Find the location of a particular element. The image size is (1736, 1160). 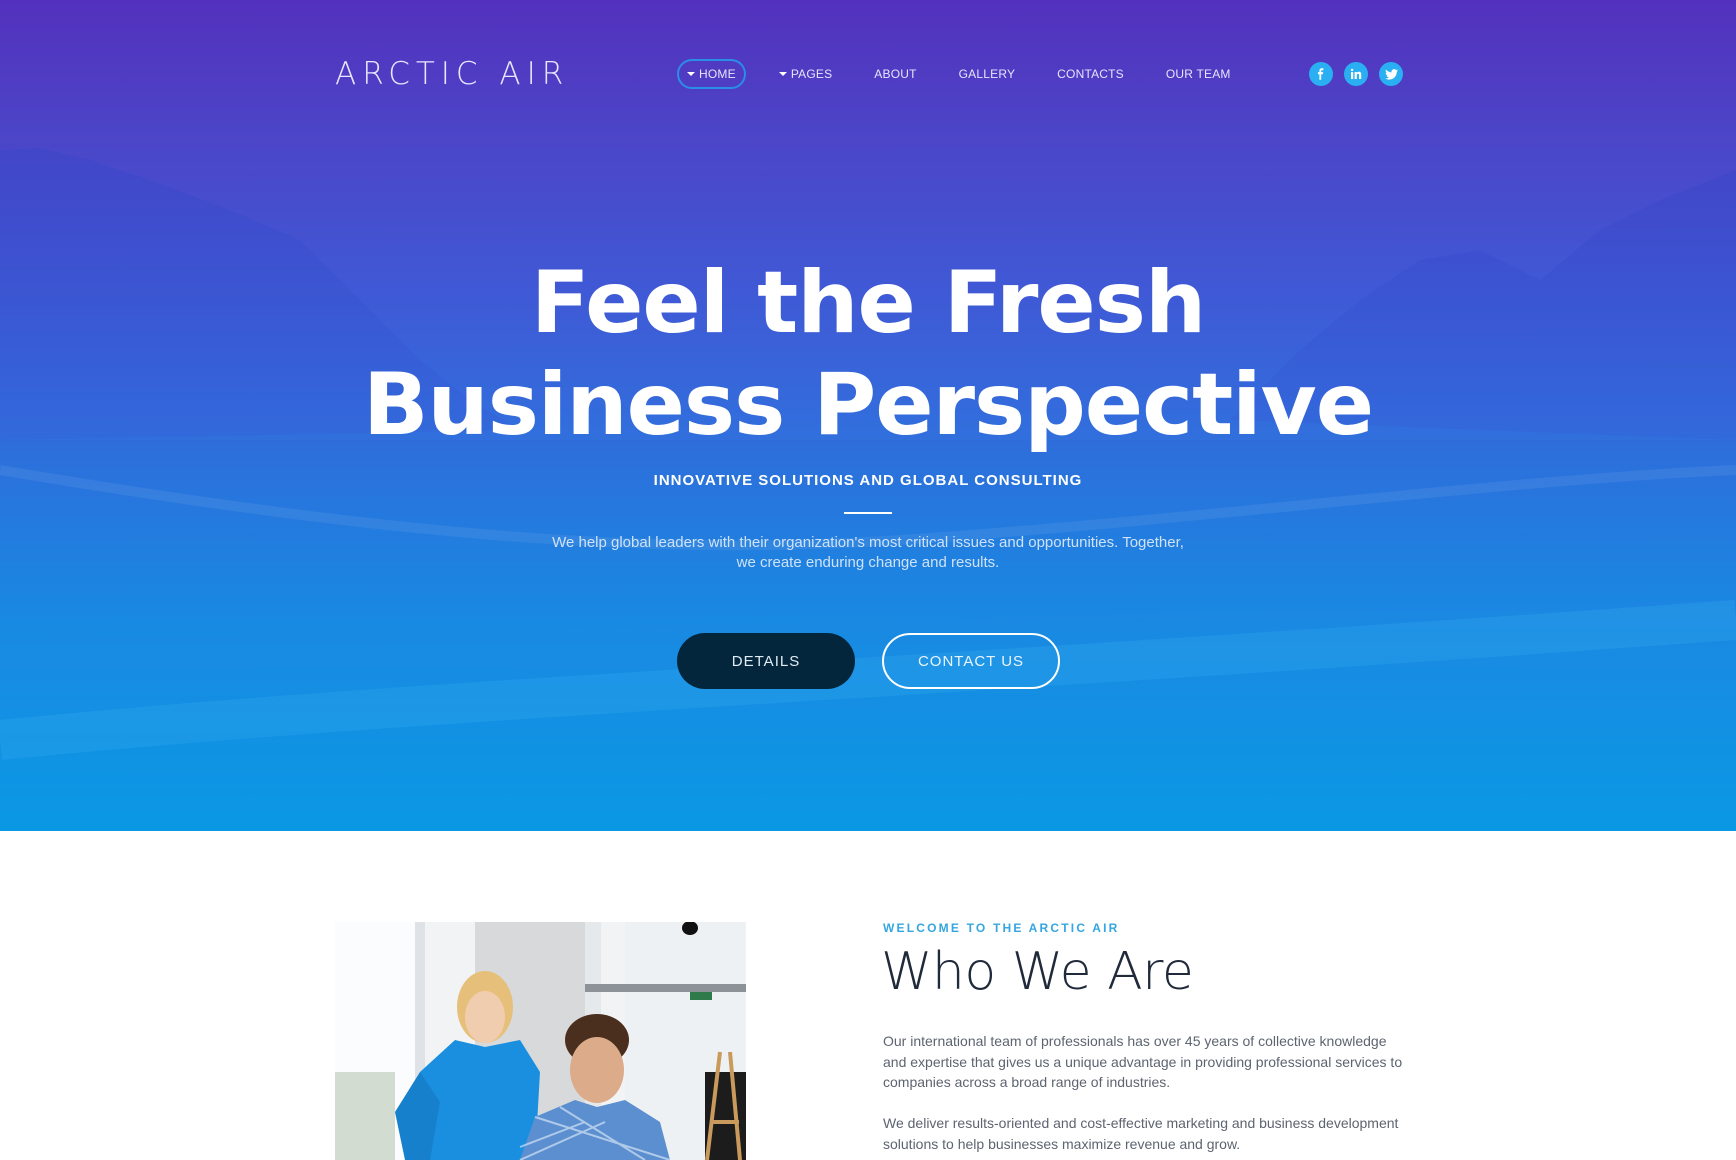

twitter-icon is located at coordinates (1391, 74).